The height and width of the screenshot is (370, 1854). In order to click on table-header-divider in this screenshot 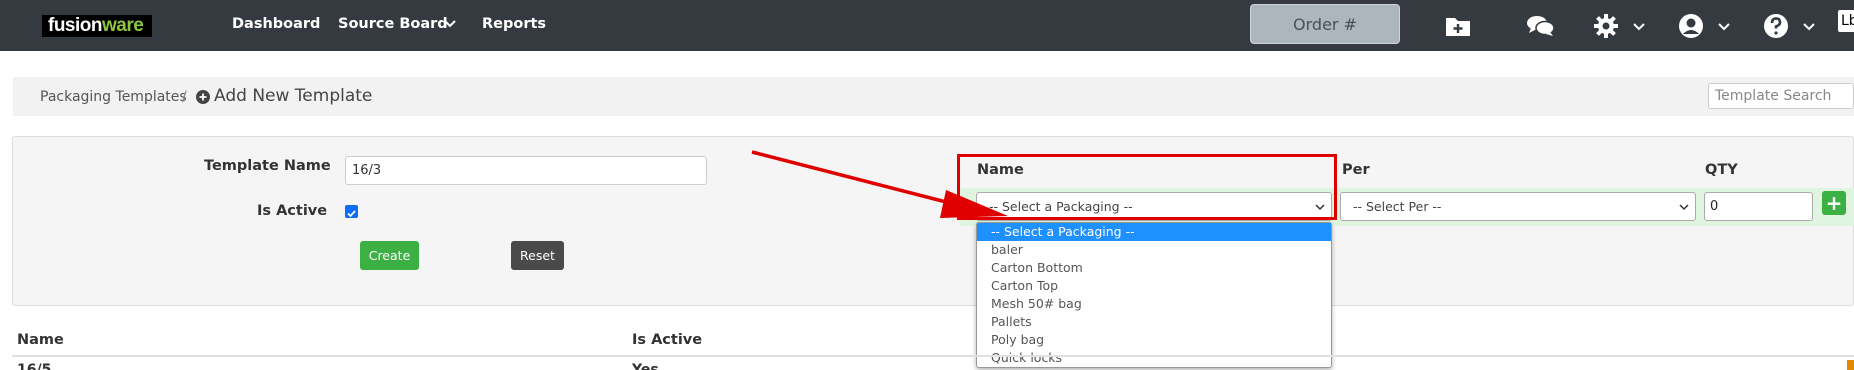, I will do `click(933, 356)`.